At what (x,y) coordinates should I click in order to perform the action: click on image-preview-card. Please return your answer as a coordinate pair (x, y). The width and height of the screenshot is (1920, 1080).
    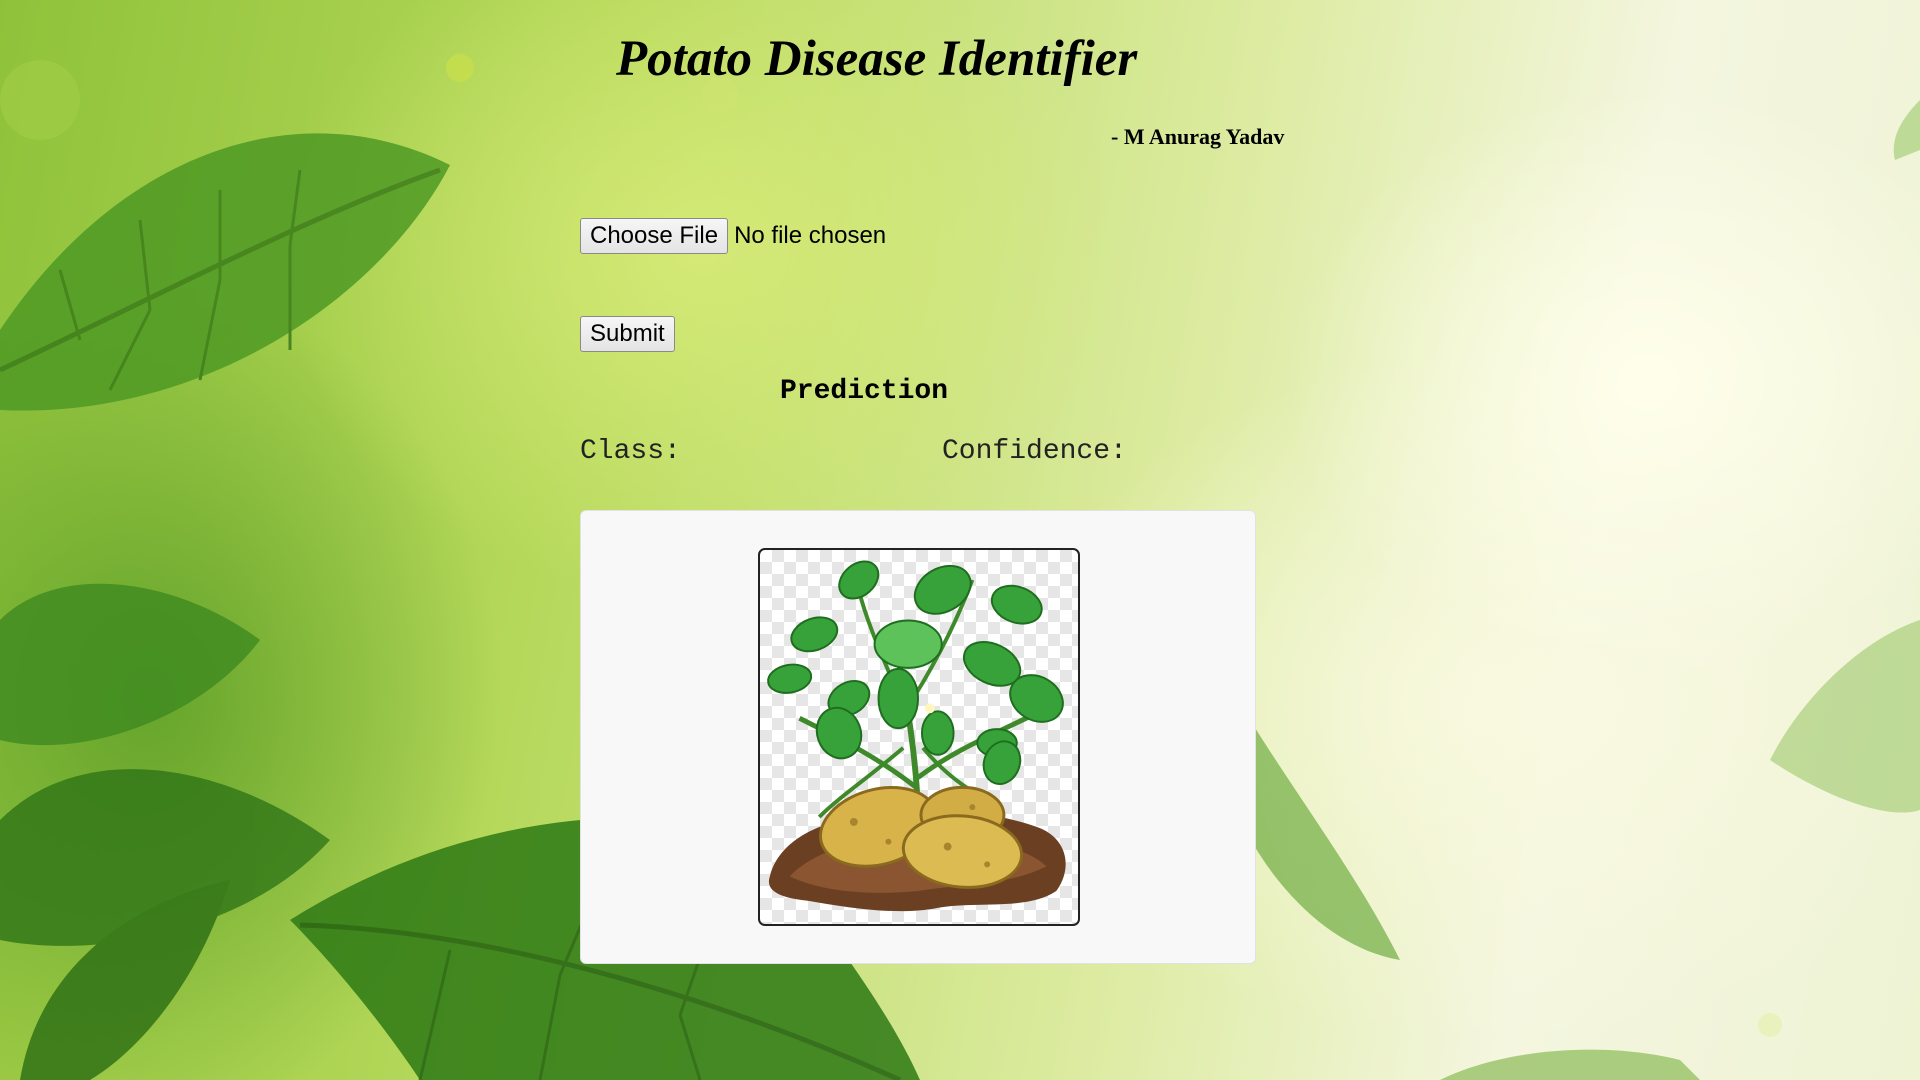
    Looking at the image, I should click on (918, 737).